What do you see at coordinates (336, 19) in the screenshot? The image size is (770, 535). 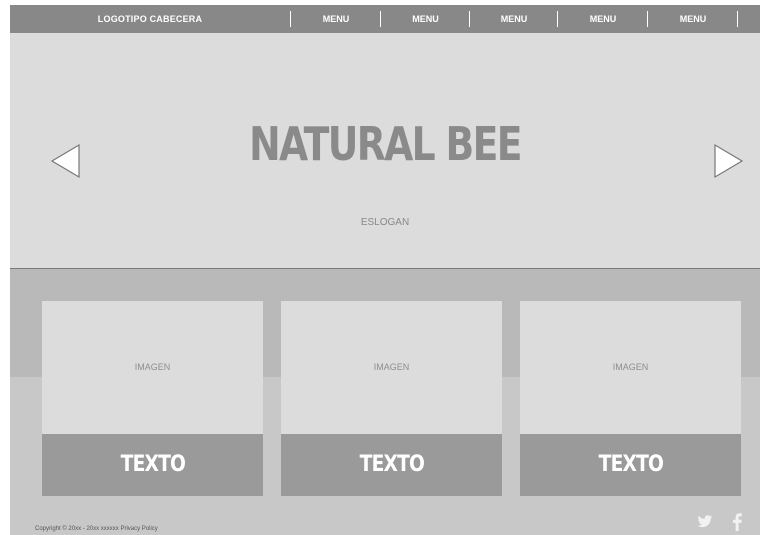 I see `menu-item-1: MENU` at bounding box center [336, 19].